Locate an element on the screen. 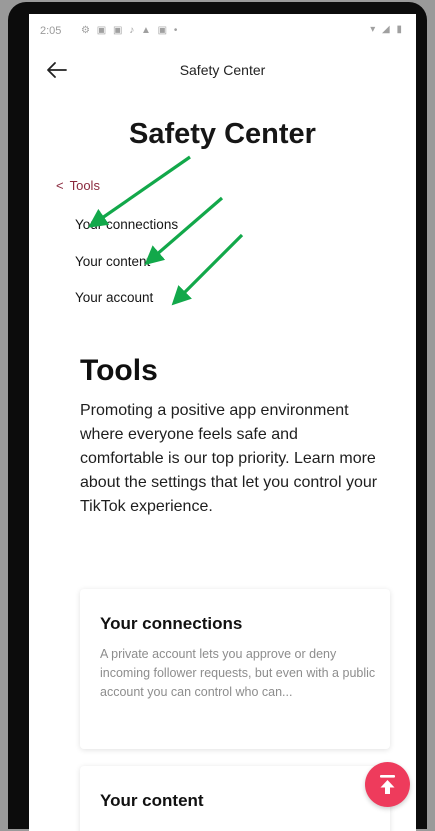 The height and width of the screenshot is (831, 435). status-system-icons: ▾ ◢ ▮ is located at coordinates (387, 29).